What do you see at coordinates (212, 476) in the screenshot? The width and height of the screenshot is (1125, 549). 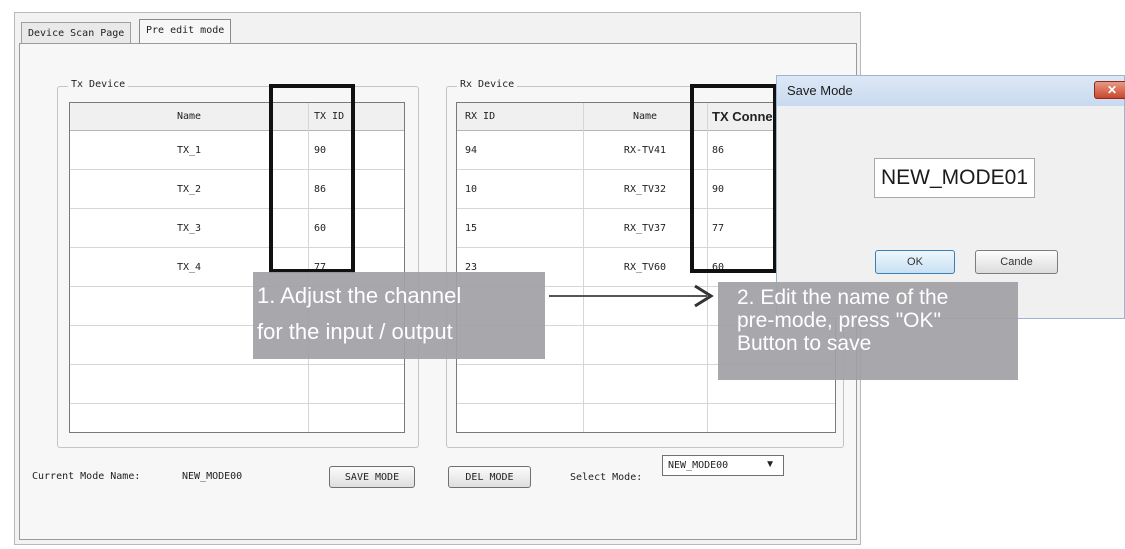 I see `current-mode-value: NEW_MODE00` at bounding box center [212, 476].